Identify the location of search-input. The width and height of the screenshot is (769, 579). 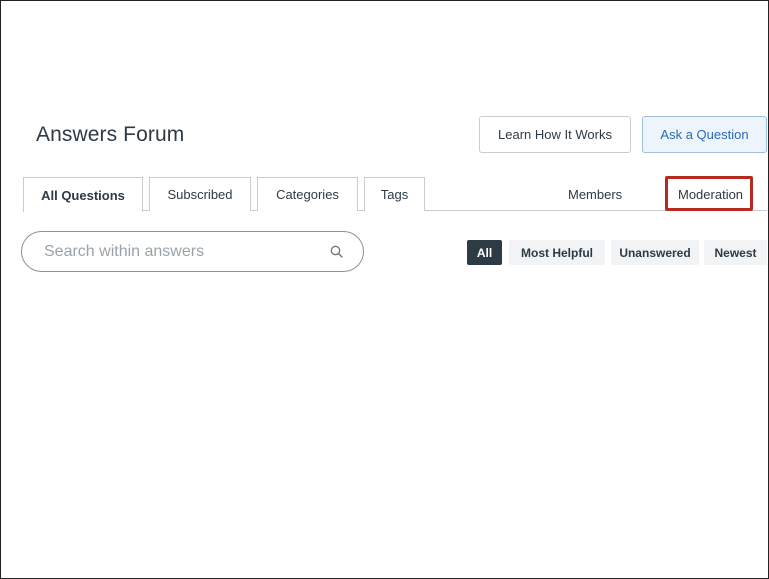
(185, 251).